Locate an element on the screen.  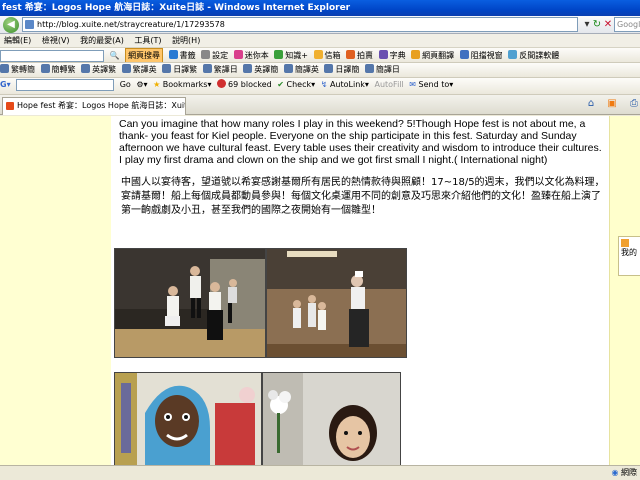
photo-drama is located at coordinates (190, 303).